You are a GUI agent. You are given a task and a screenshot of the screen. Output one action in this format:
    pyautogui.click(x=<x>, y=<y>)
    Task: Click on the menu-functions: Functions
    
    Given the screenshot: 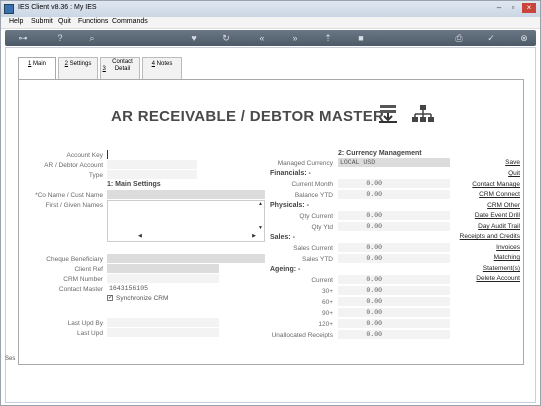 What is the action you would take?
    pyautogui.click(x=93, y=21)
    